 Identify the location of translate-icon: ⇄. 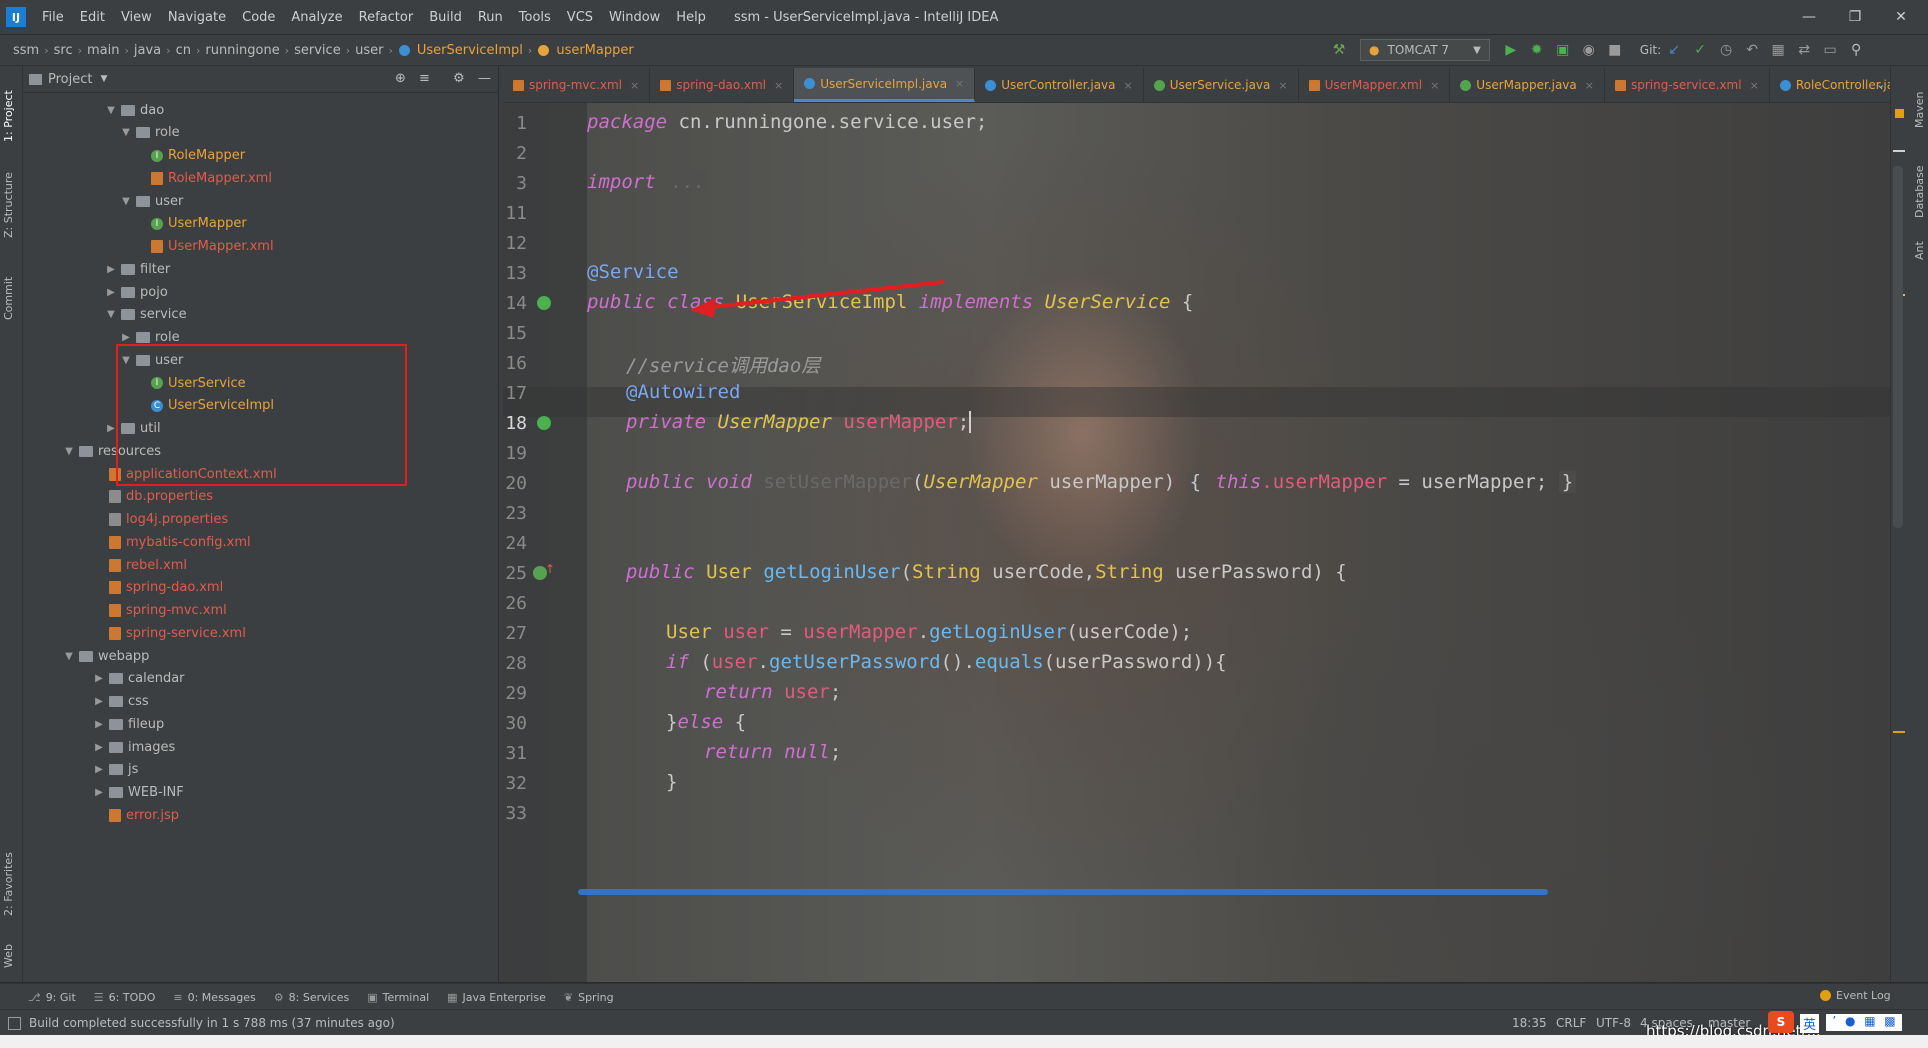
(1804, 50).